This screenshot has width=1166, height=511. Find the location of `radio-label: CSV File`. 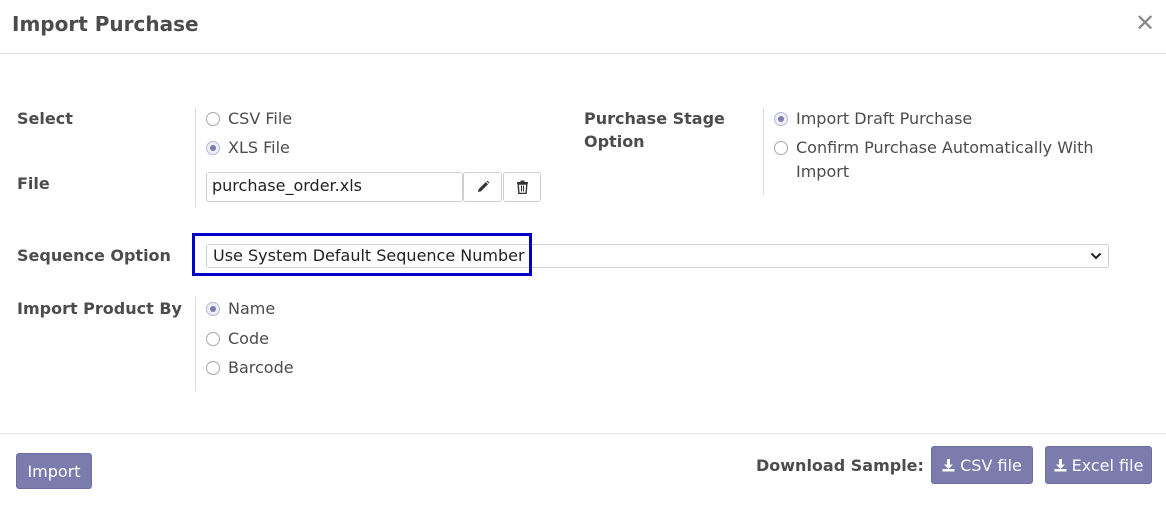

radio-label: CSV File is located at coordinates (260, 118).